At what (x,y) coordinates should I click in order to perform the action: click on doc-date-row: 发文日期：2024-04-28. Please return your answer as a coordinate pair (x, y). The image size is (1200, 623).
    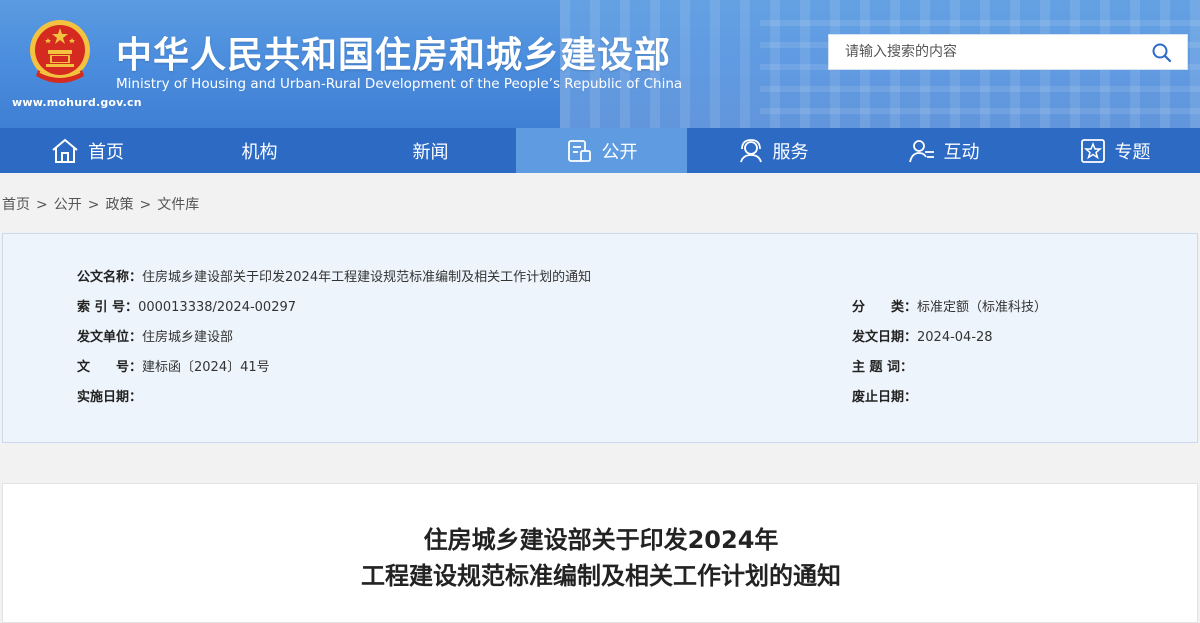
    Looking at the image, I should click on (922, 335).